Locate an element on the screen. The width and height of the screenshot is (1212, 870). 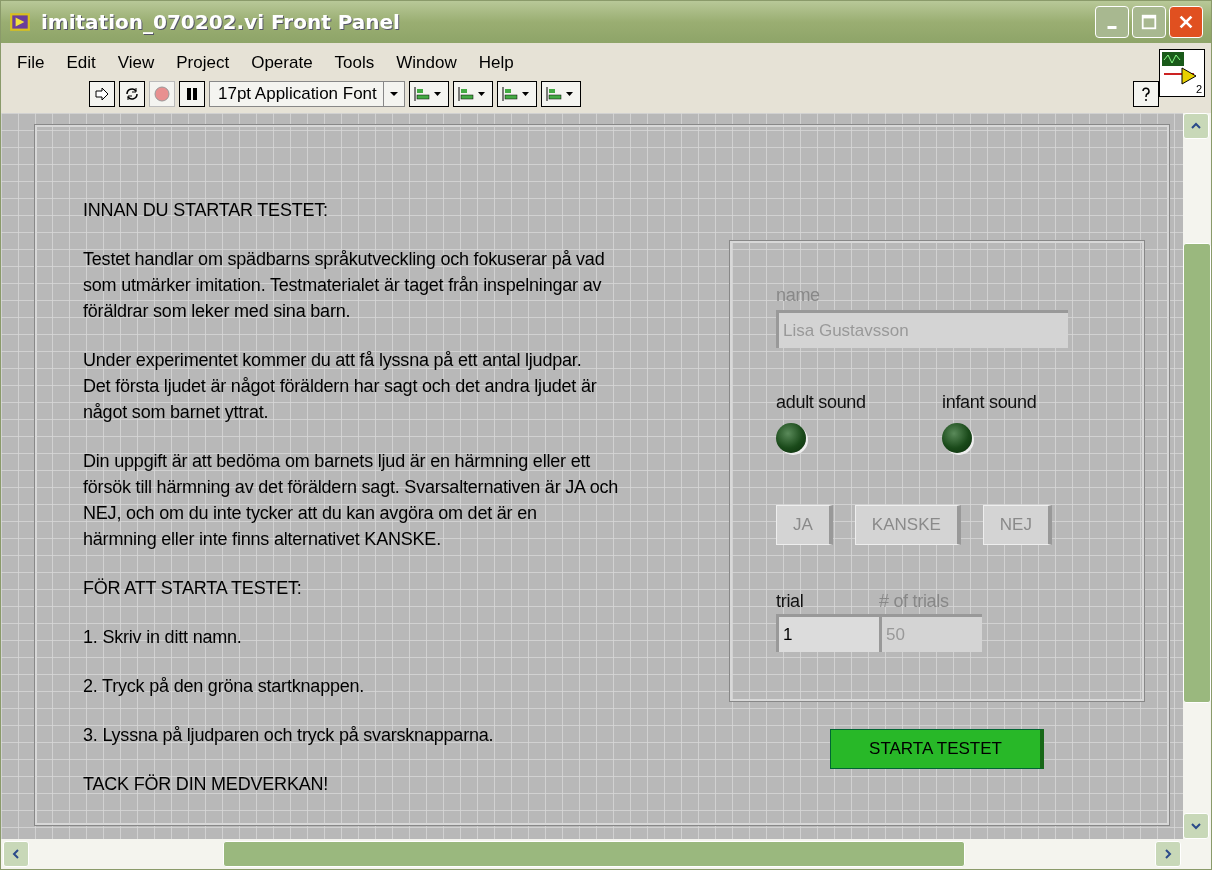
close-icon is located at coordinates (1186, 22).